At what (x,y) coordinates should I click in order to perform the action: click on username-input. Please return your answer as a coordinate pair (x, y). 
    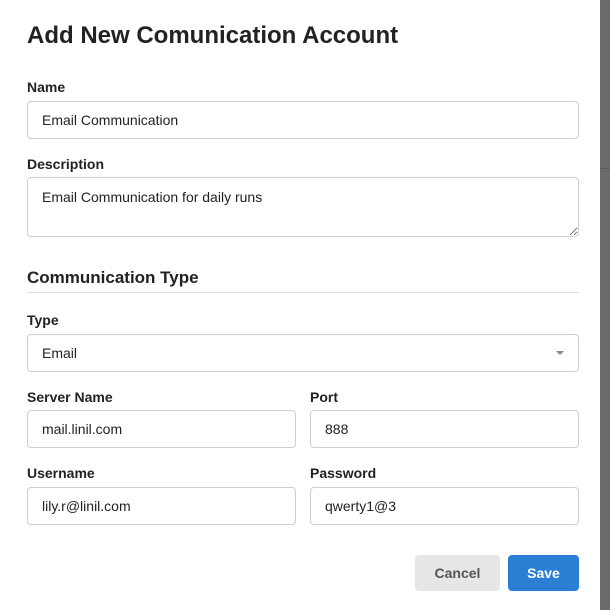
    Looking at the image, I should click on (161, 506).